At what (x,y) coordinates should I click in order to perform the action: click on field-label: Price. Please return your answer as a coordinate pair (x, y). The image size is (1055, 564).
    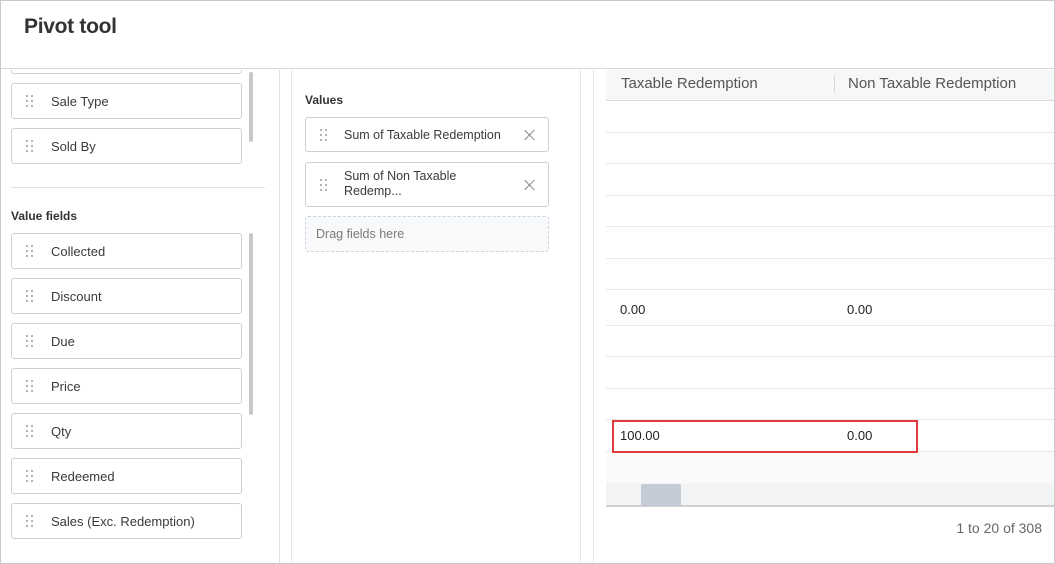
    Looking at the image, I should click on (66, 386).